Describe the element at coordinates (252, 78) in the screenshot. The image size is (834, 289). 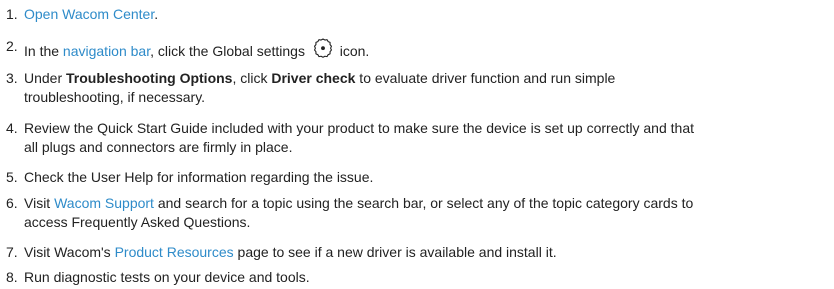
I see `step-text-middle: , click` at that location.